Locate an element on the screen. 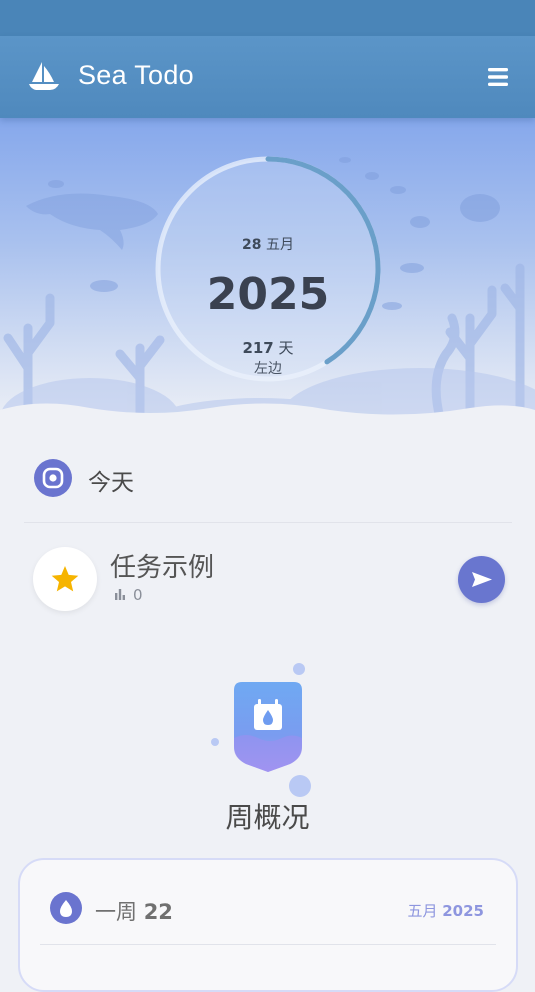  send-icon is located at coordinates (482, 579).